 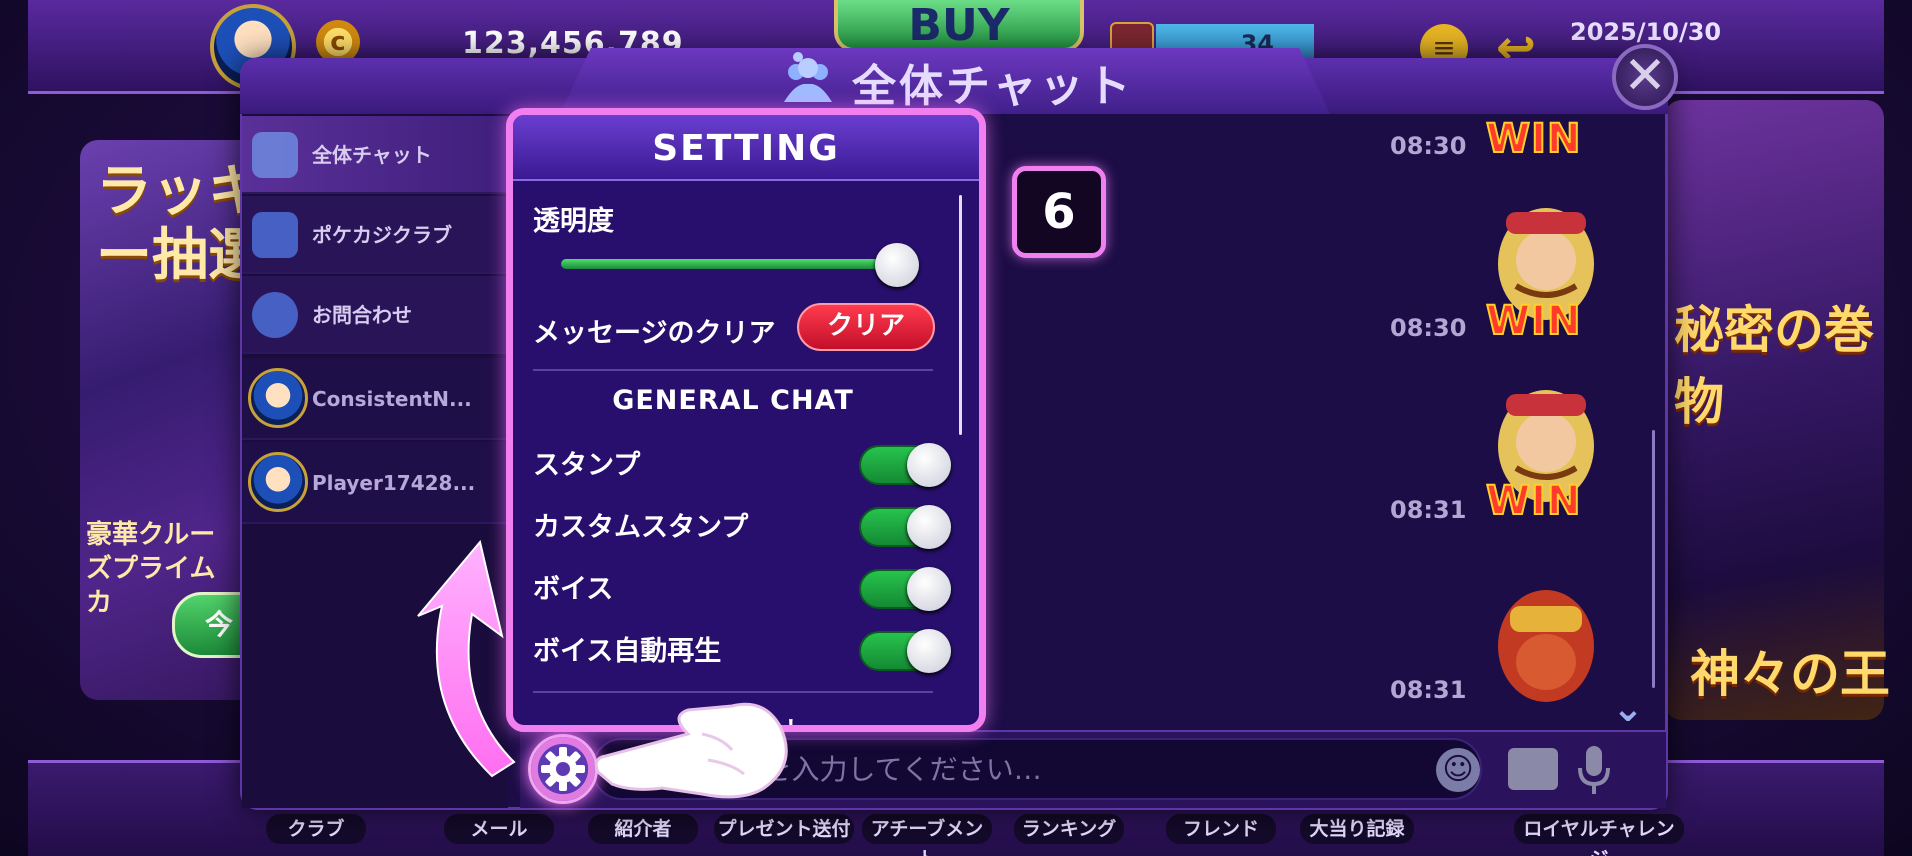 What do you see at coordinates (927, 835) in the screenshot?
I see `nav-achievement: アチーブメント` at bounding box center [927, 835].